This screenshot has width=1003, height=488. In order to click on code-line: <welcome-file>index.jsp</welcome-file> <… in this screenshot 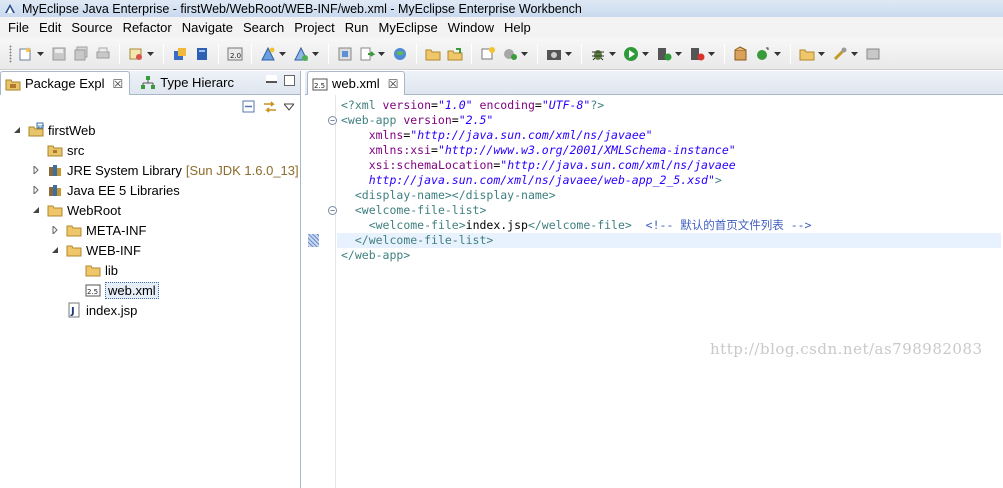, I will do `click(671, 225)`.